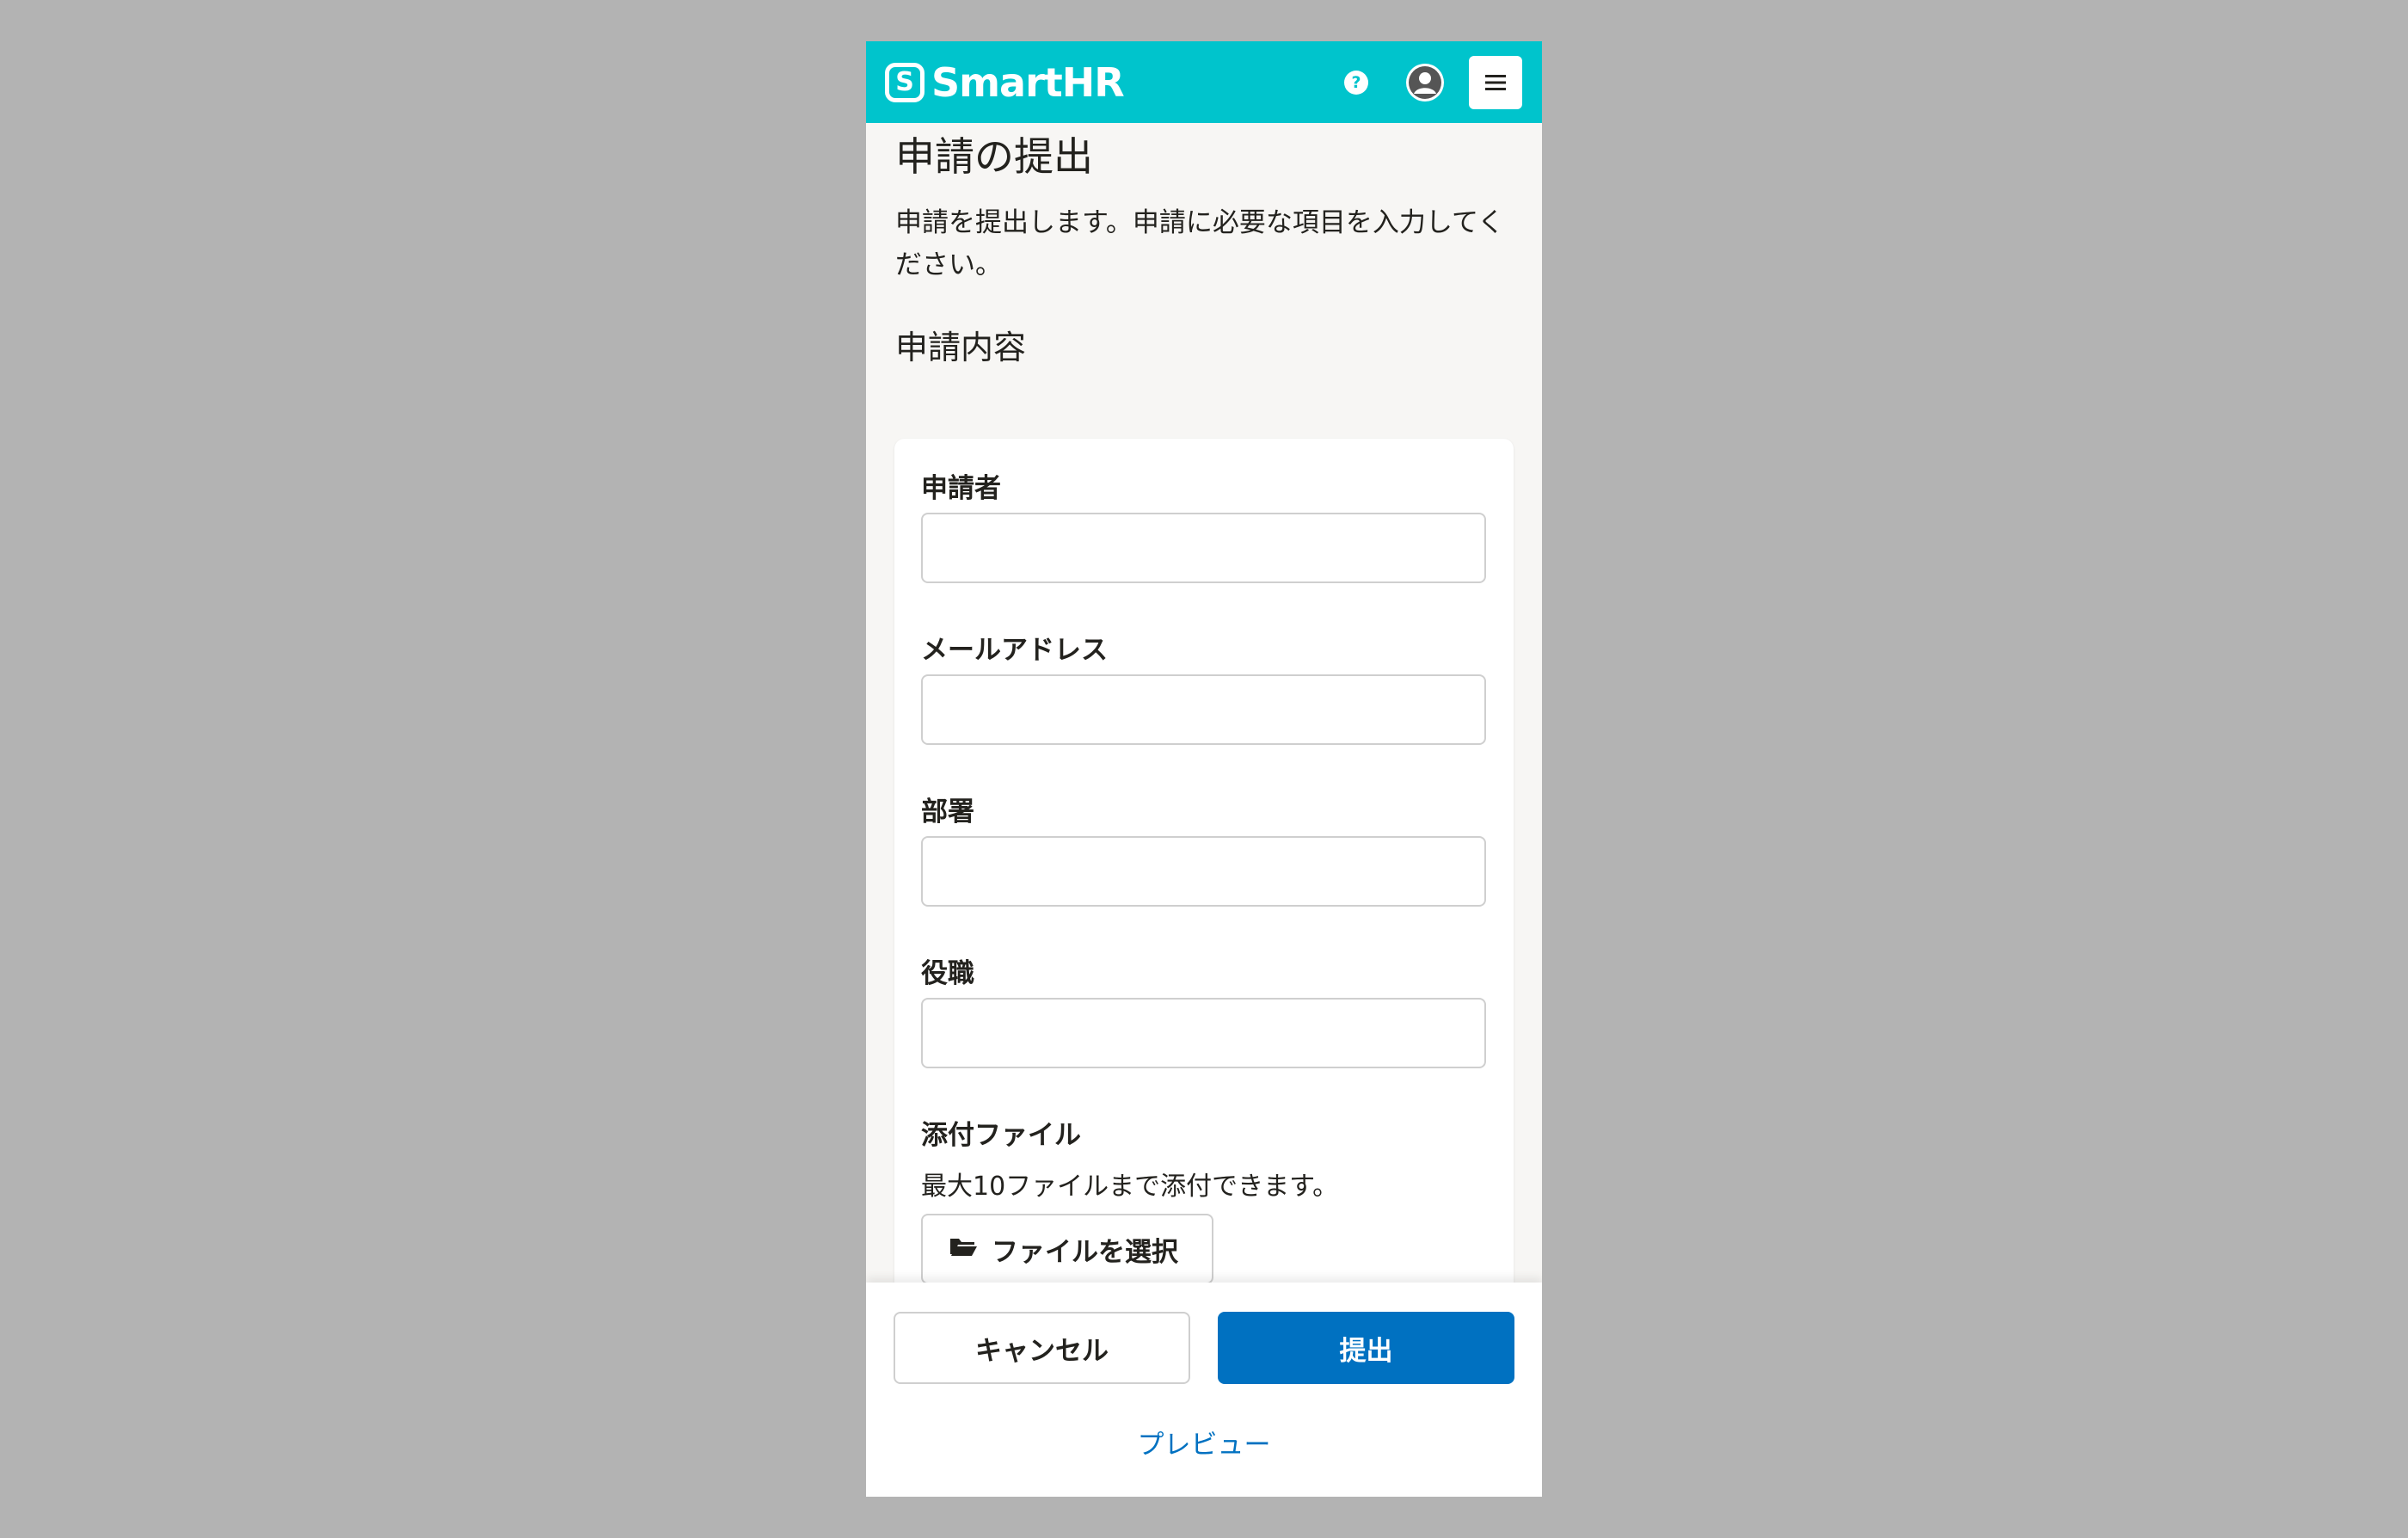 This screenshot has height=1538, width=2408. I want to click on brand-name: SmartHR, so click(1028, 82).